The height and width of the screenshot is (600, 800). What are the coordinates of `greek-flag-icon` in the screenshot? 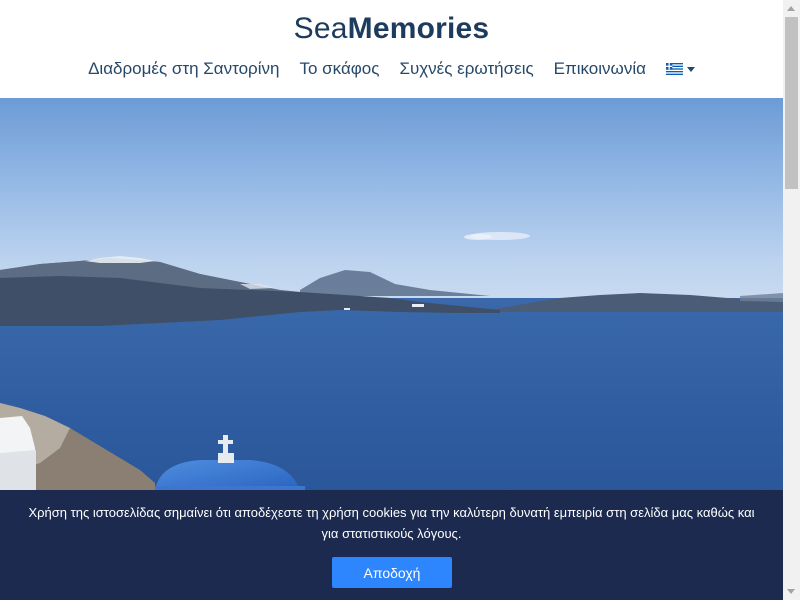 It's located at (674, 69).